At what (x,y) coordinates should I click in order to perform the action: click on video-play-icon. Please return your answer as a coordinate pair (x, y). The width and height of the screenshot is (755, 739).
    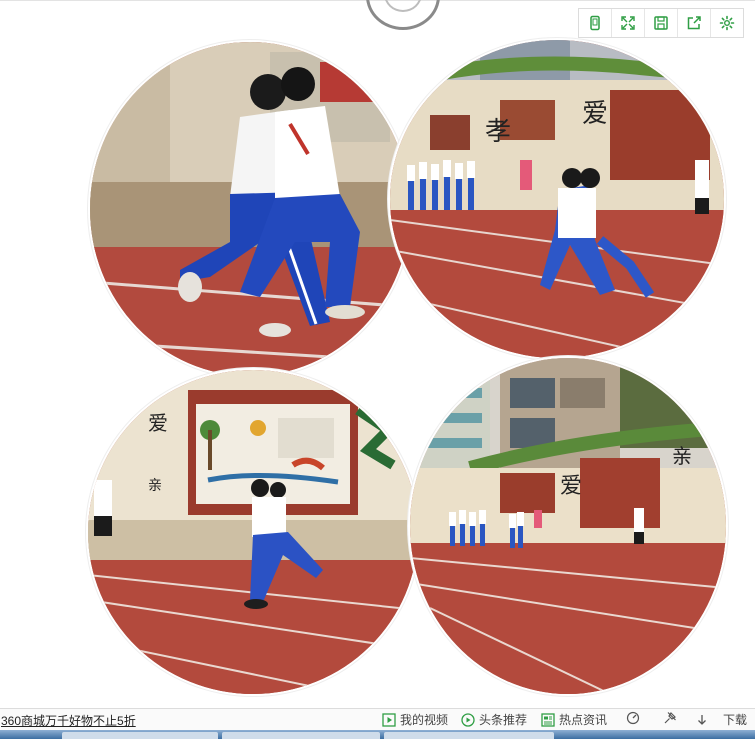
    Looking at the image, I should click on (389, 719).